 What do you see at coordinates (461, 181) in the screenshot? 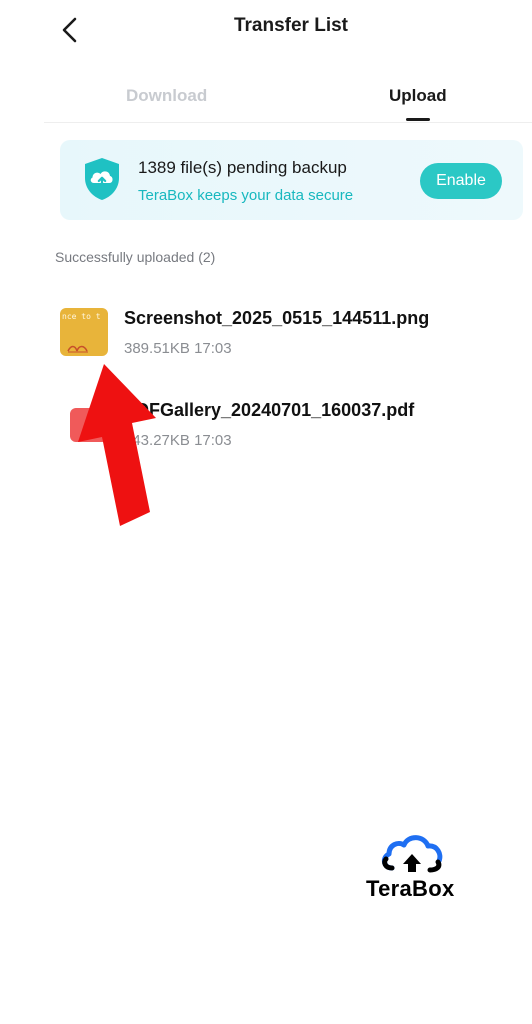
I see `enable-backup-button: Enable` at bounding box center [461, 181].